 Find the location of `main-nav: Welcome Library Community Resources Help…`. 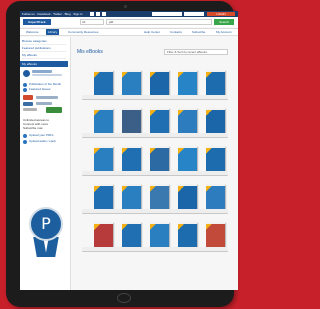

main-nav: Welcome Library Community Resources Help… is located at coordinates (129, 32).